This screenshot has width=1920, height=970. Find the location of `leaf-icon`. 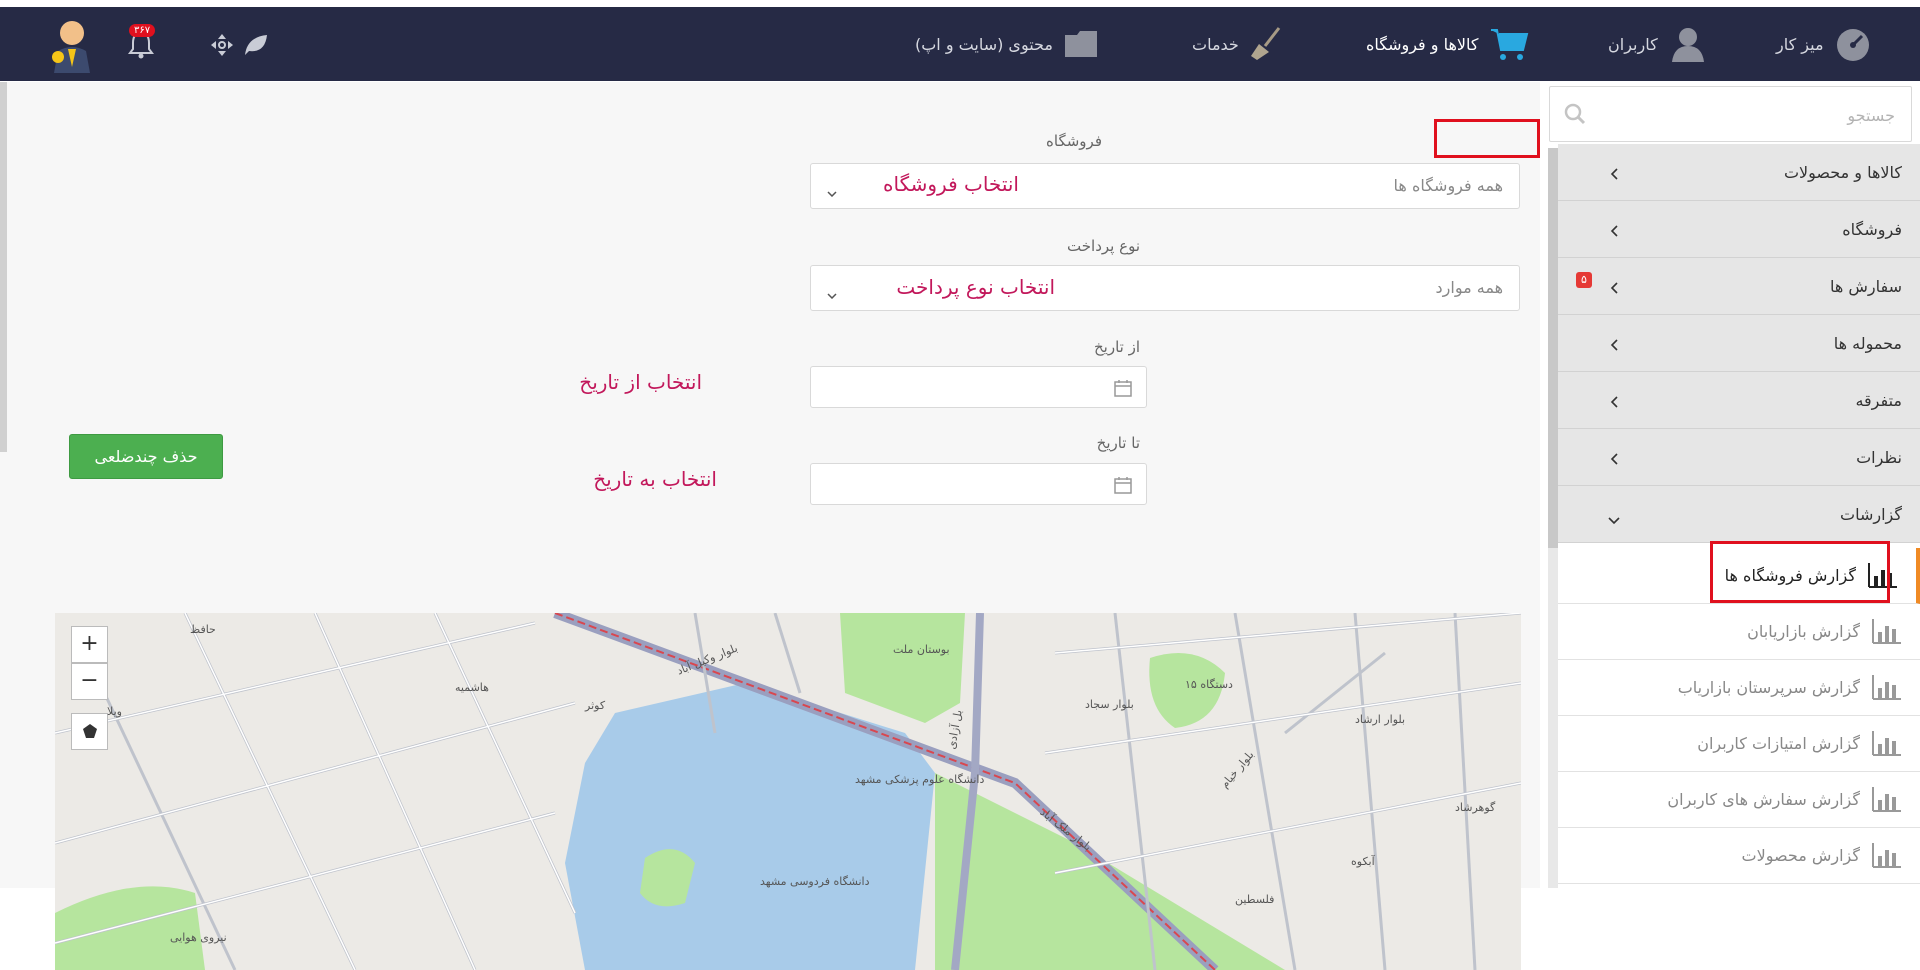

leaf-icon is located at coordinates (256, 47).